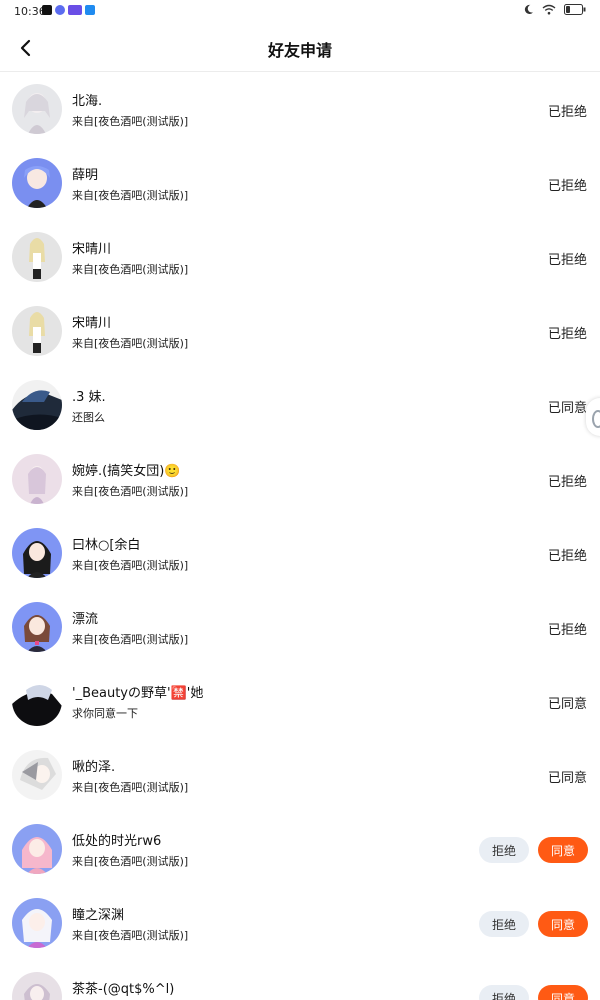  What do you see at coordinates (529, 9) in the screenshot?
I see `moon-icon` at bounding box center [529, 9].